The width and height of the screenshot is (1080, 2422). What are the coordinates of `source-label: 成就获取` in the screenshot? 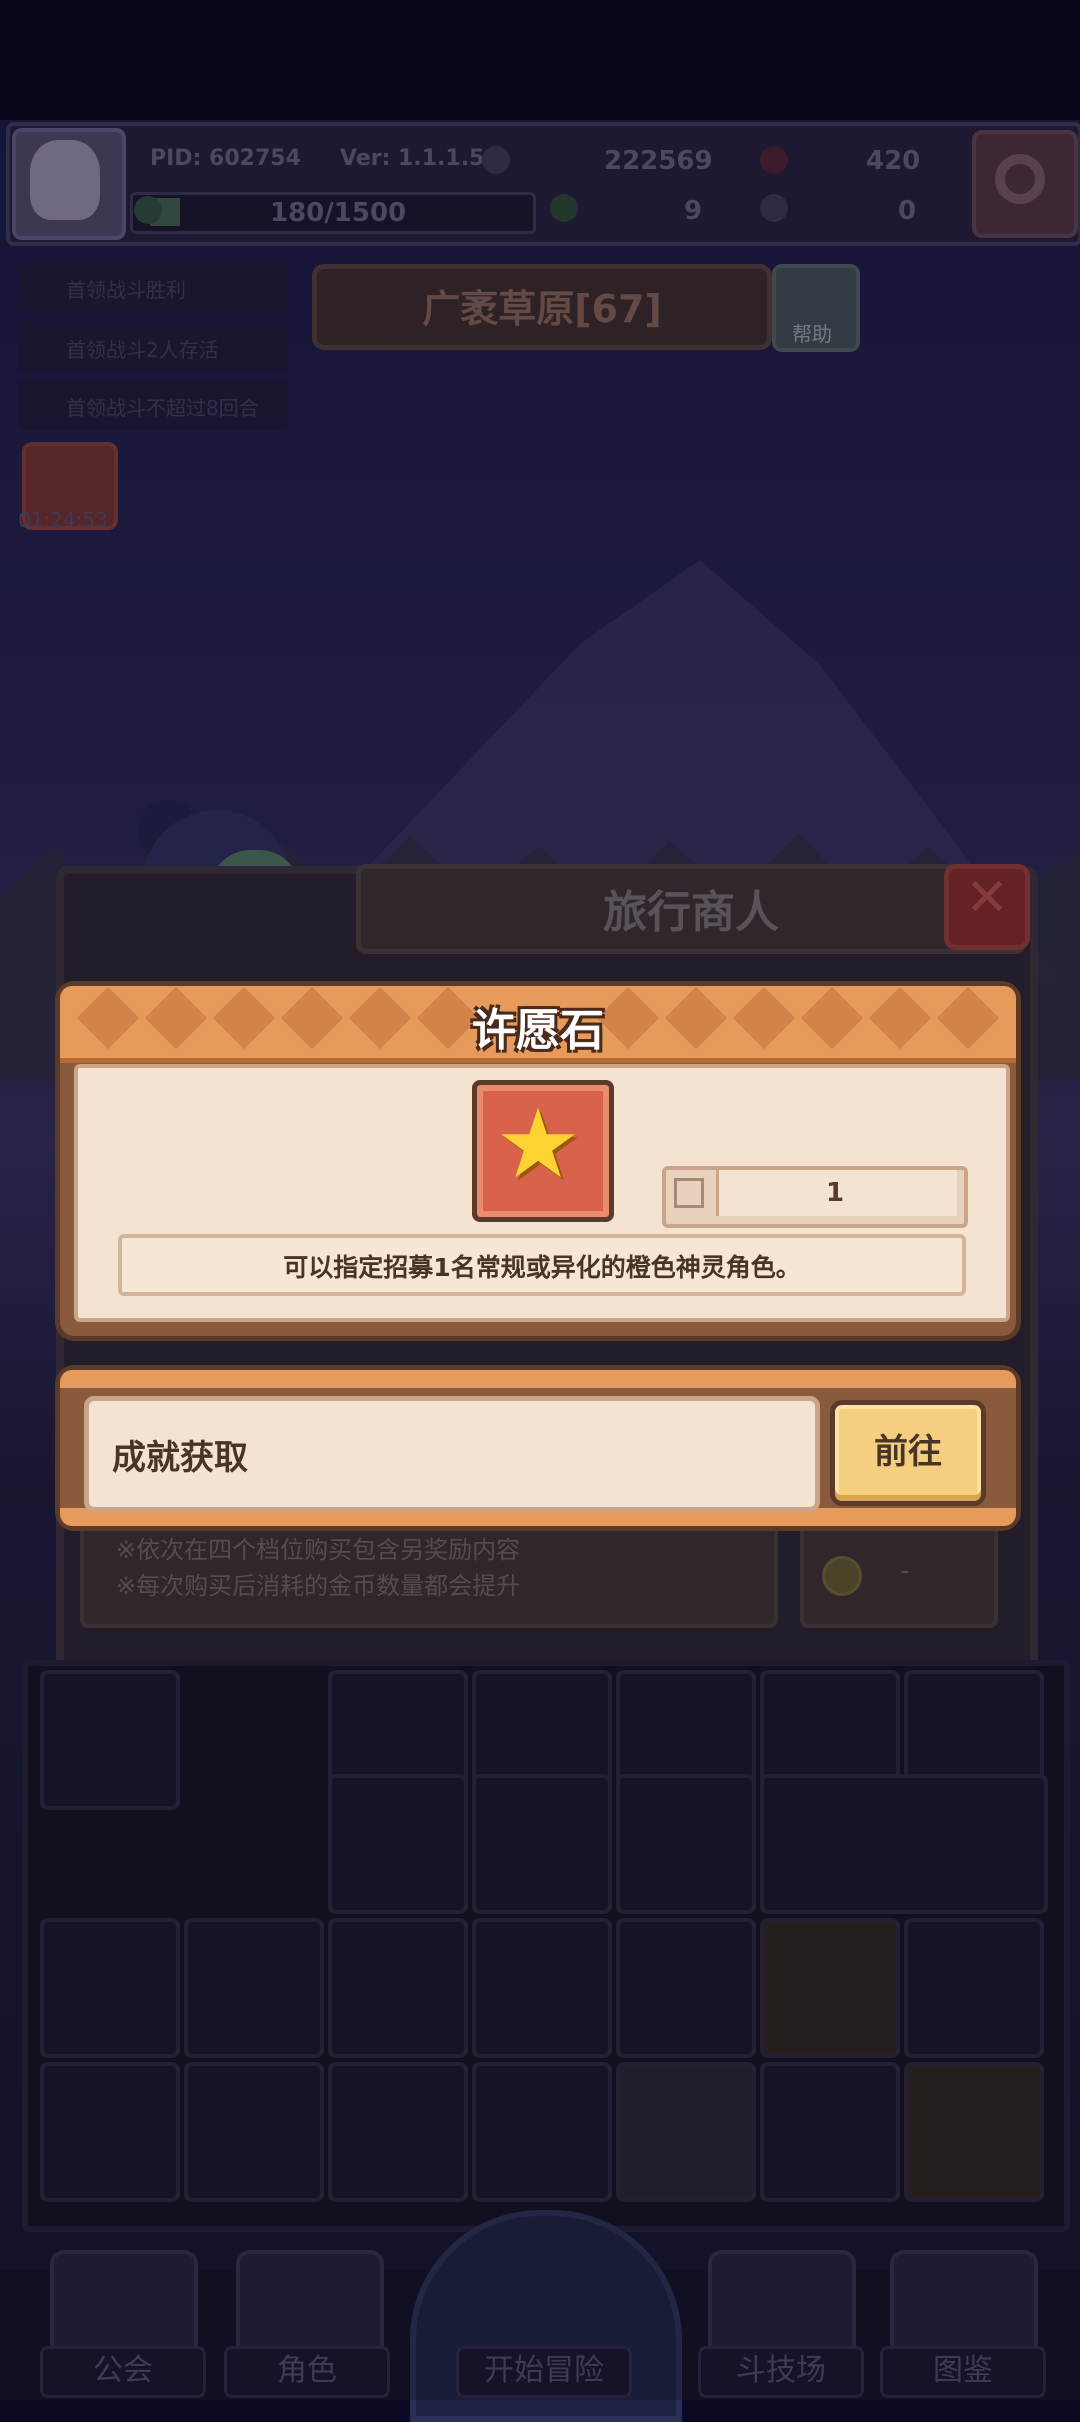 It's located at (180, 1458).